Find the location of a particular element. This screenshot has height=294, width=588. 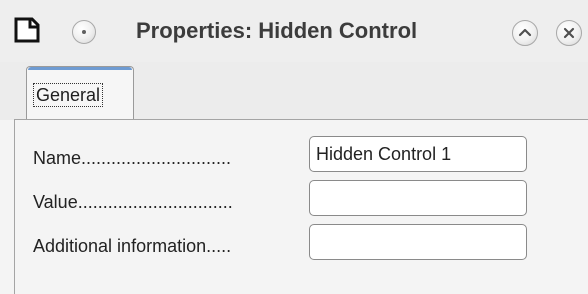

window-title: Properties: Hidden Control is located at coordinates (277, 30).